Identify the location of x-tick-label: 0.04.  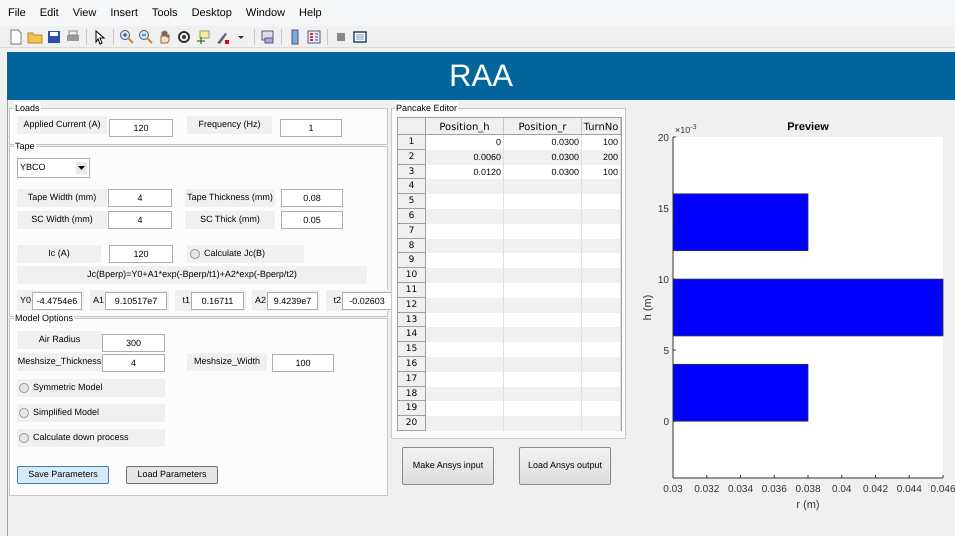
(842, 489).